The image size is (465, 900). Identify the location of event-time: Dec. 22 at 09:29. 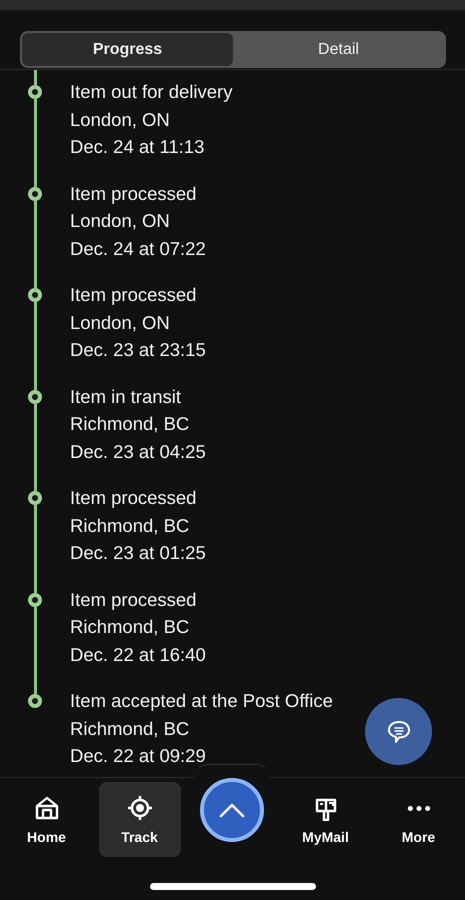
(138, 756).